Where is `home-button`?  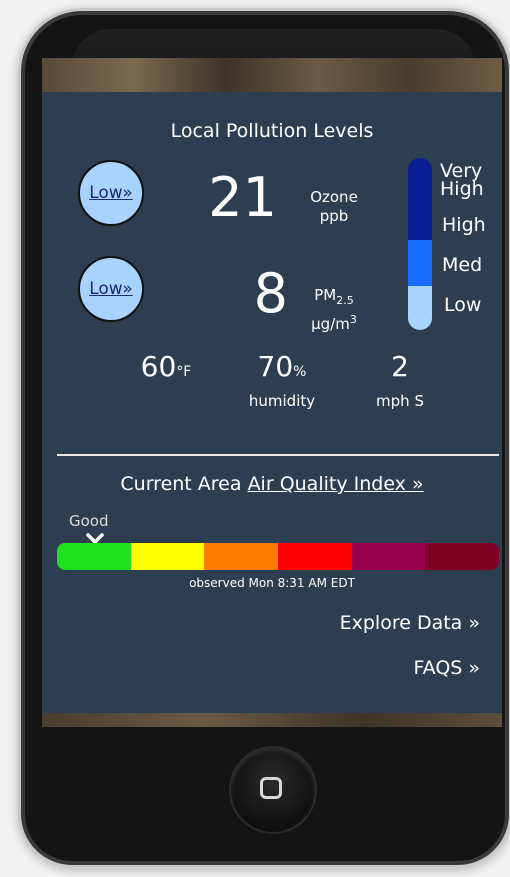 home-button is located at coordinates (273, 790).